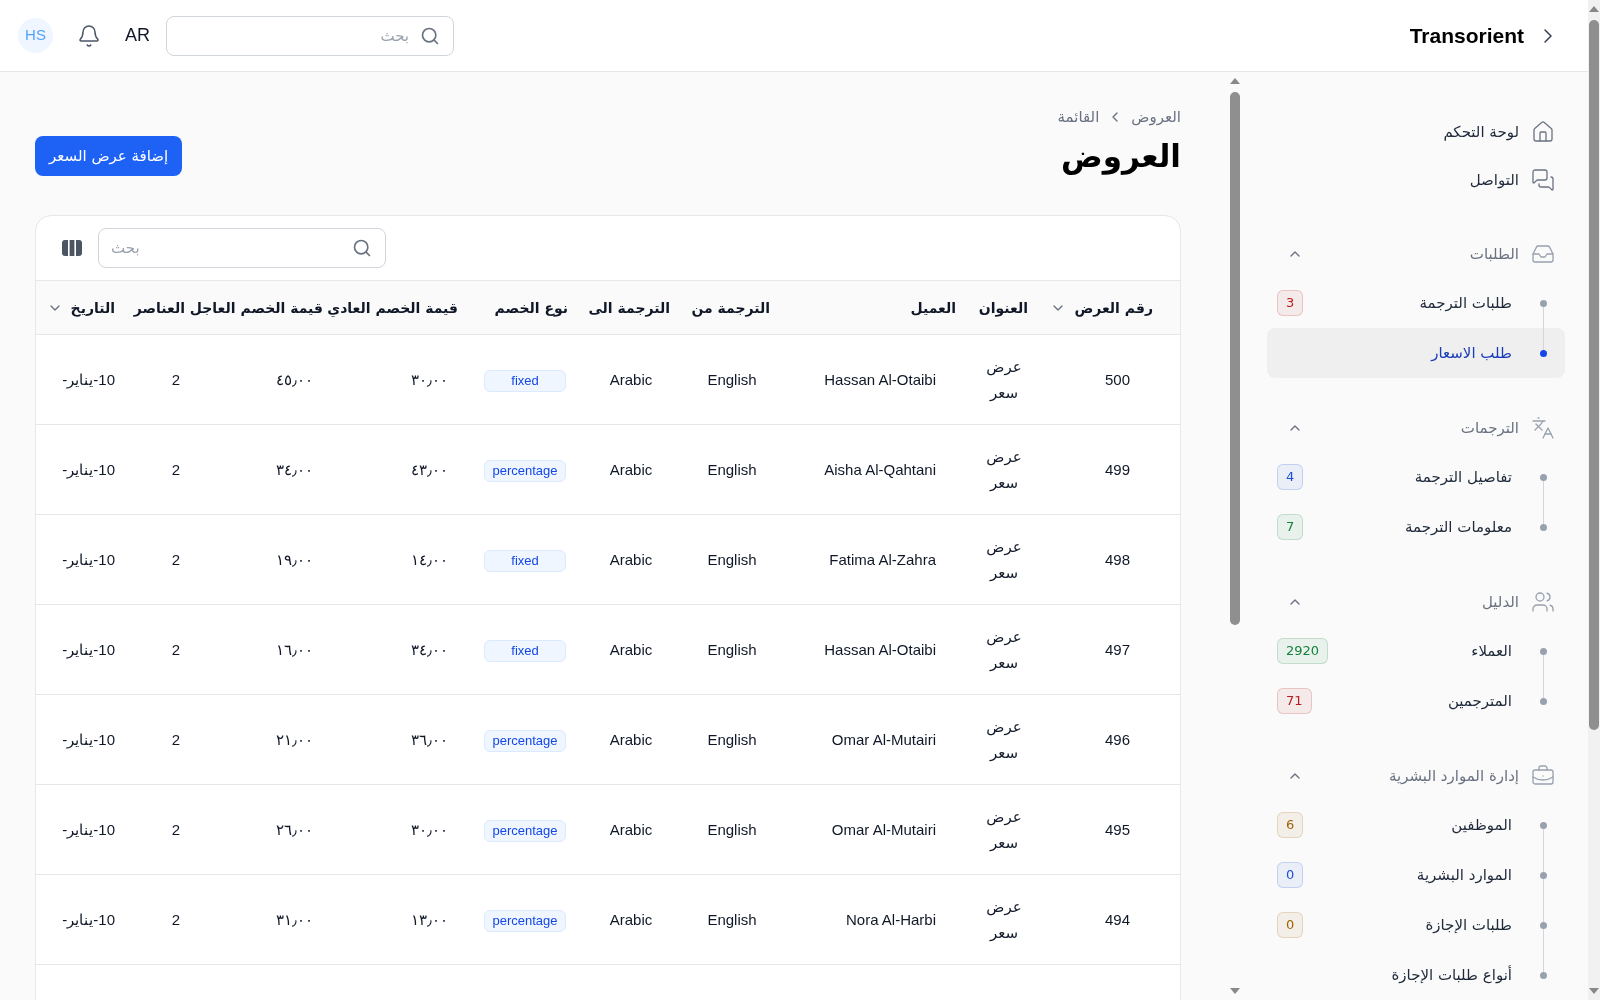  What do you see at coordinates (882, 559) in the screenshot?
I see `table-cell: Fatima Al-Zahra` at bounding box center [882, 559].